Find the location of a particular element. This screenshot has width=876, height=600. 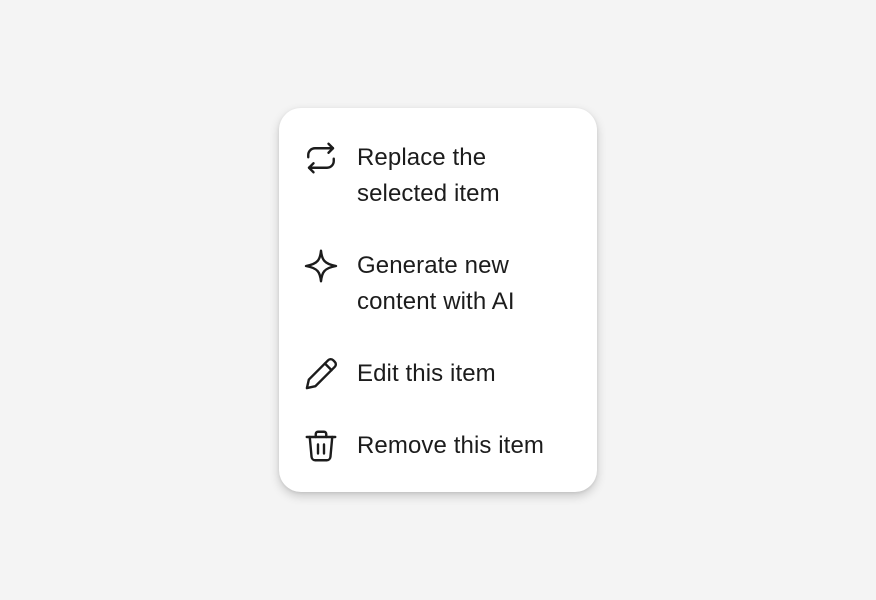

label-line-2: selected item is located at coordinates (428, 193).